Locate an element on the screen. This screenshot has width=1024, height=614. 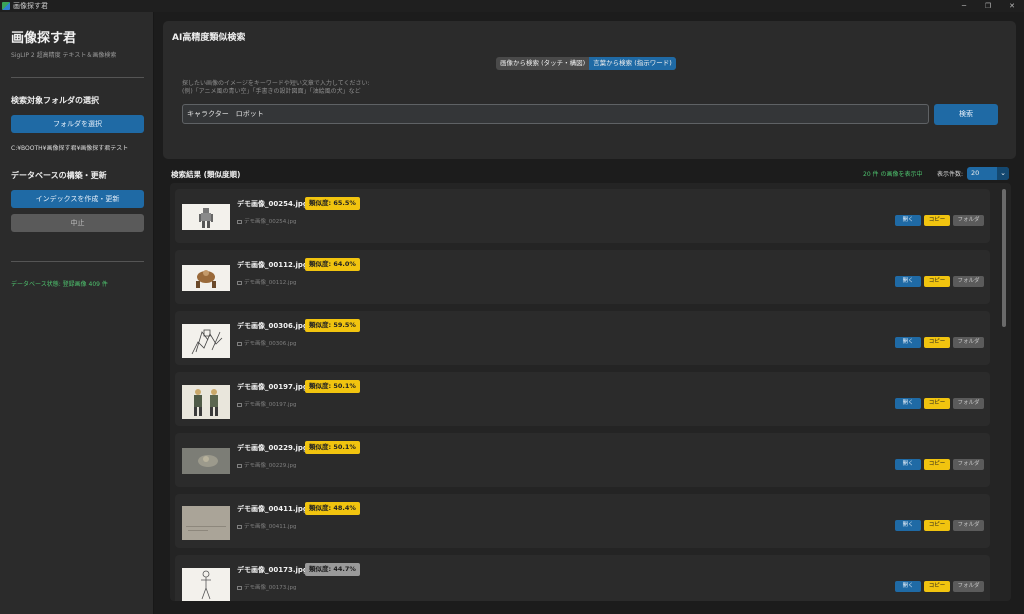
result-filename: デモ画像_00411.jpg is located at coordinates (272, 509).